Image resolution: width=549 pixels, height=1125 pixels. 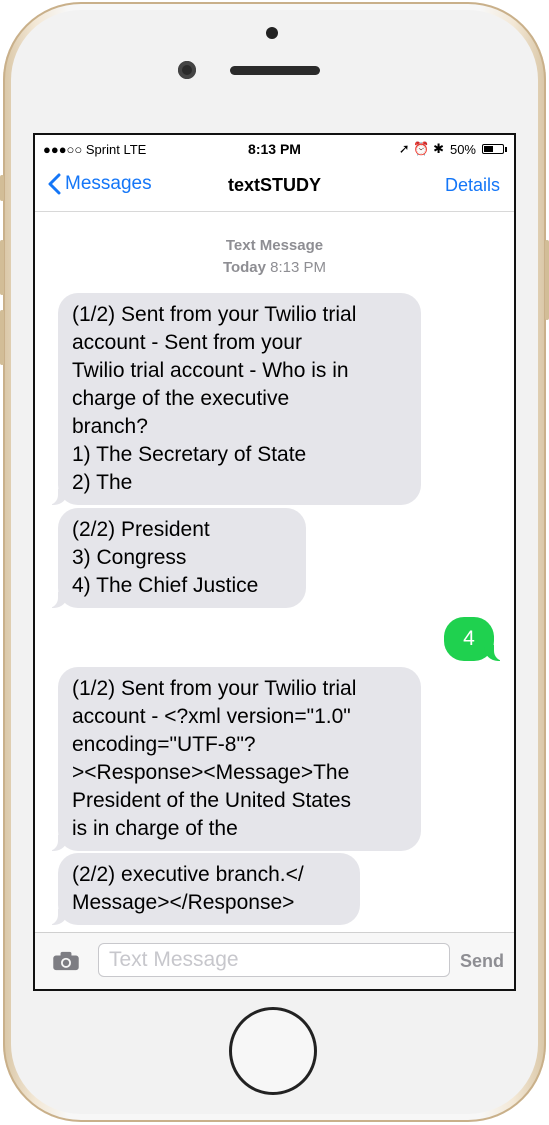 I want to click on volume-down-button, so click(x=2, y=337).